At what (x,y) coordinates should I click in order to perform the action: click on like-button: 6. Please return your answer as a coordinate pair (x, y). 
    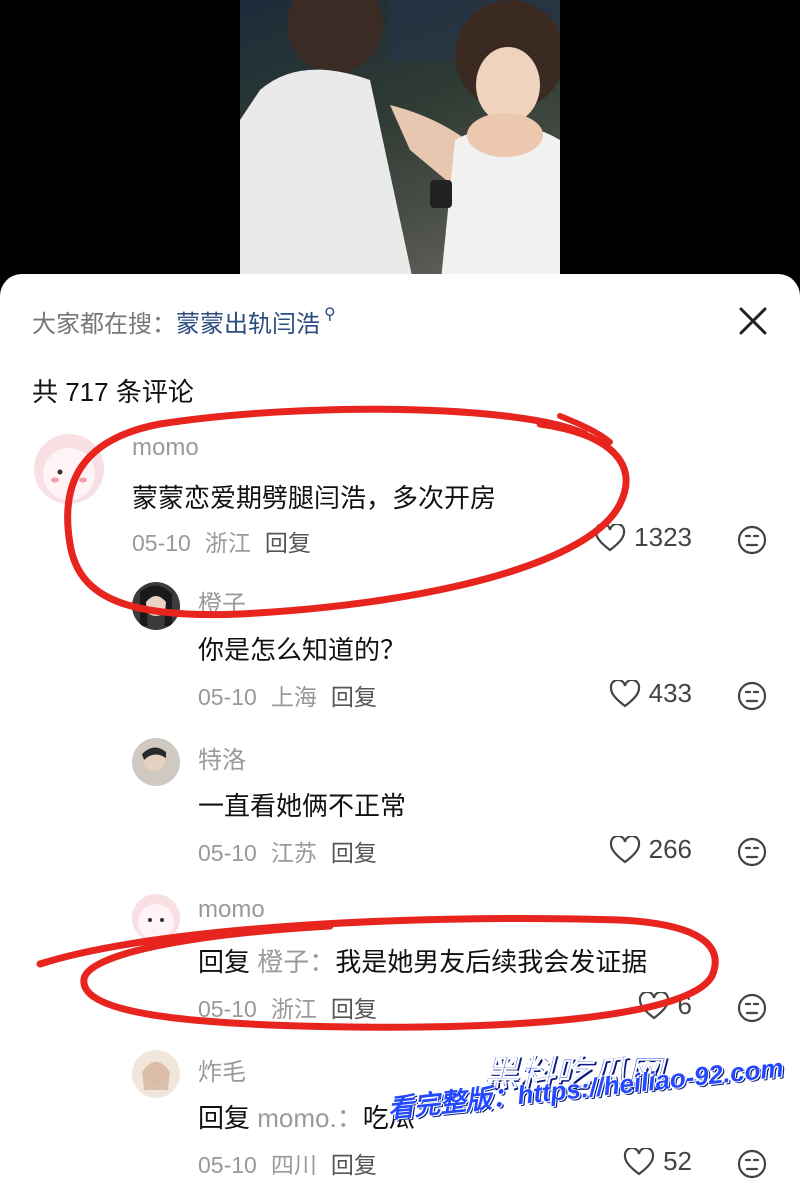
    Looking at the image, I should click on (665, 1005).